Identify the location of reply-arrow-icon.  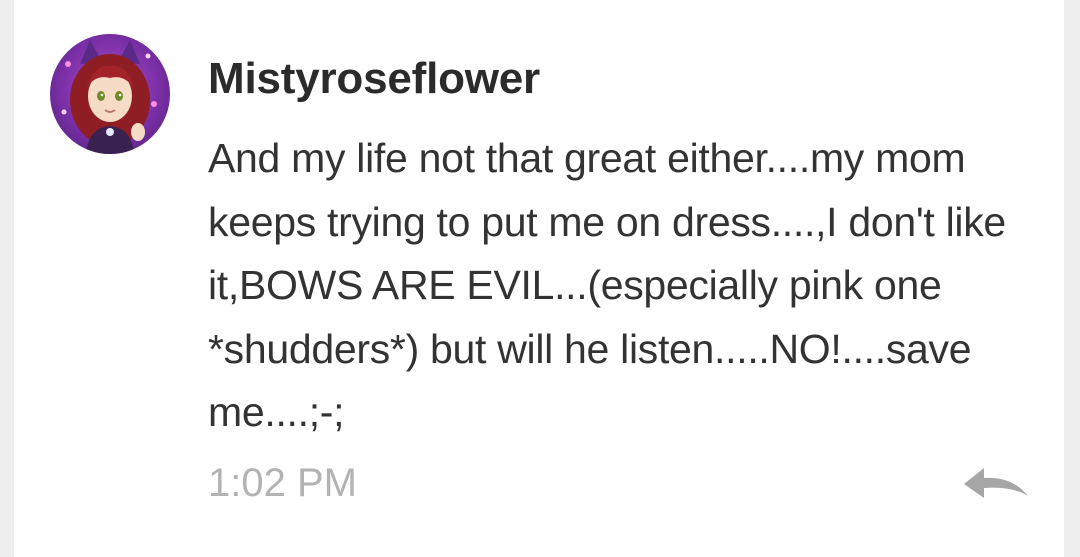
(996, 483).